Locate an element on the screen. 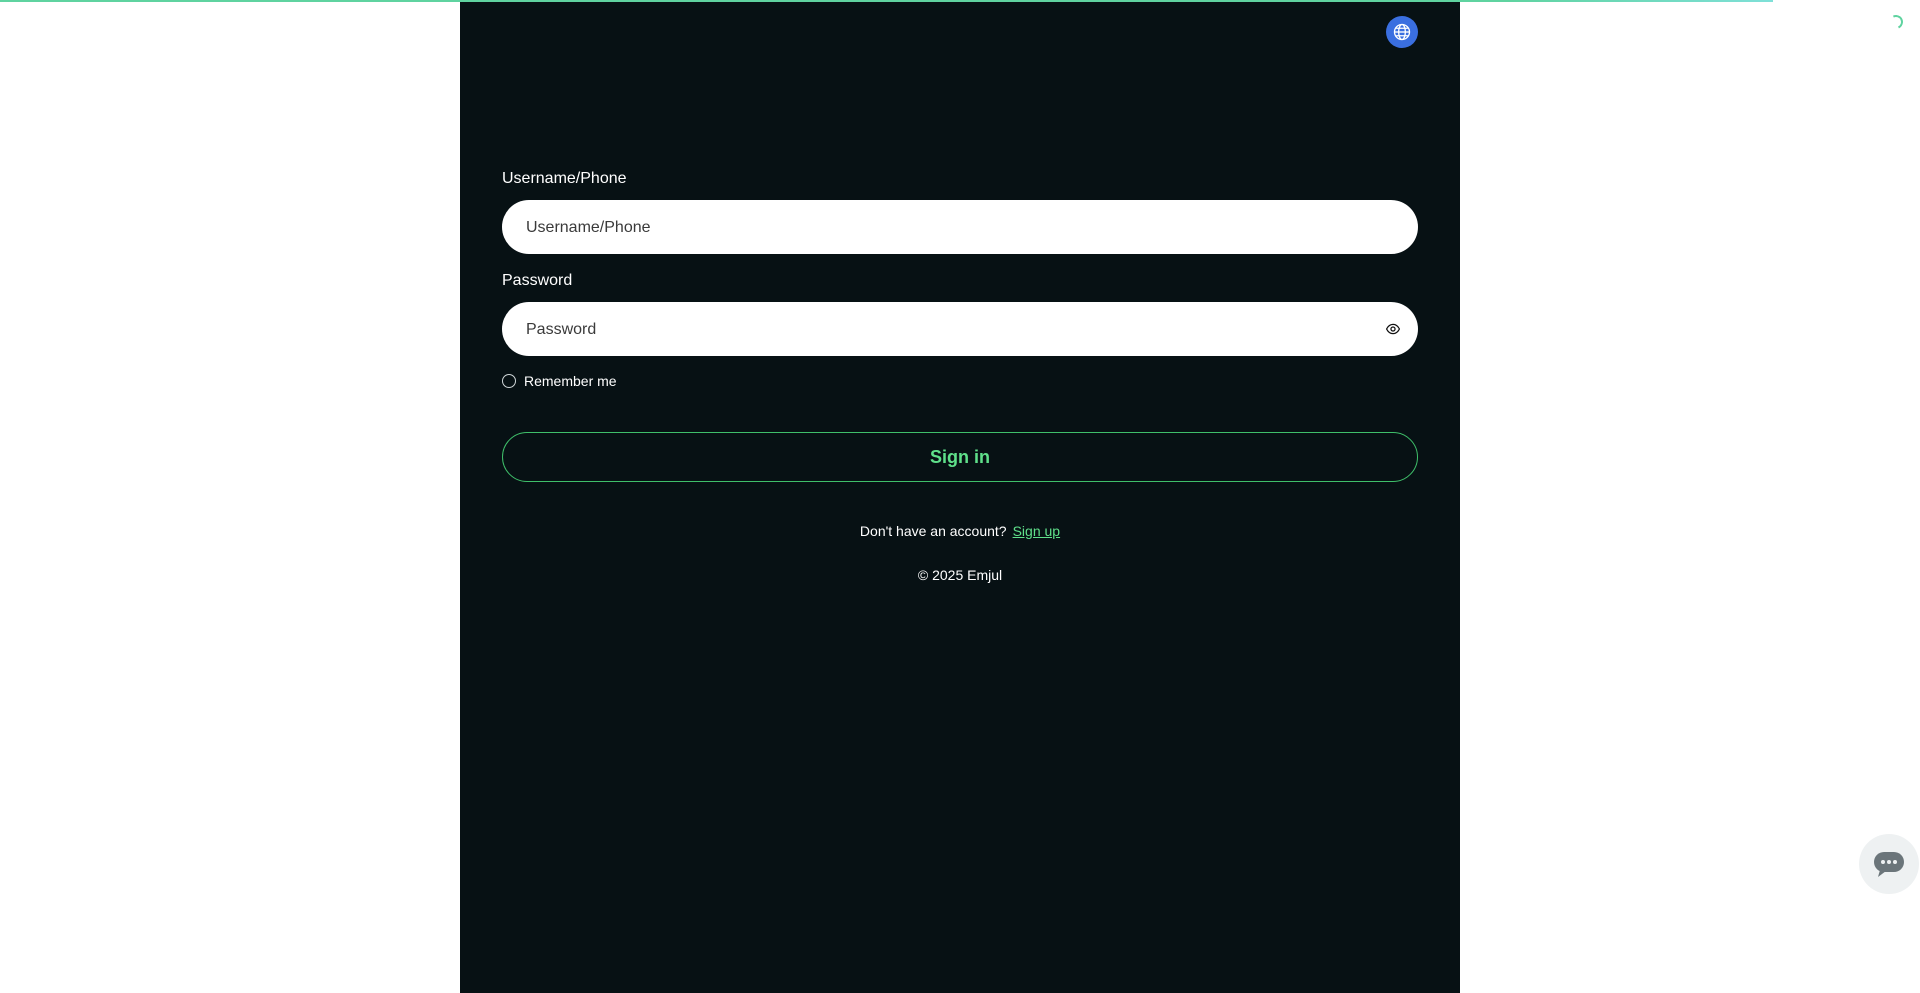 The width and height of the screenshot is (1920, 993). username-label: Username/Phone is located at coordinates (564, 178).